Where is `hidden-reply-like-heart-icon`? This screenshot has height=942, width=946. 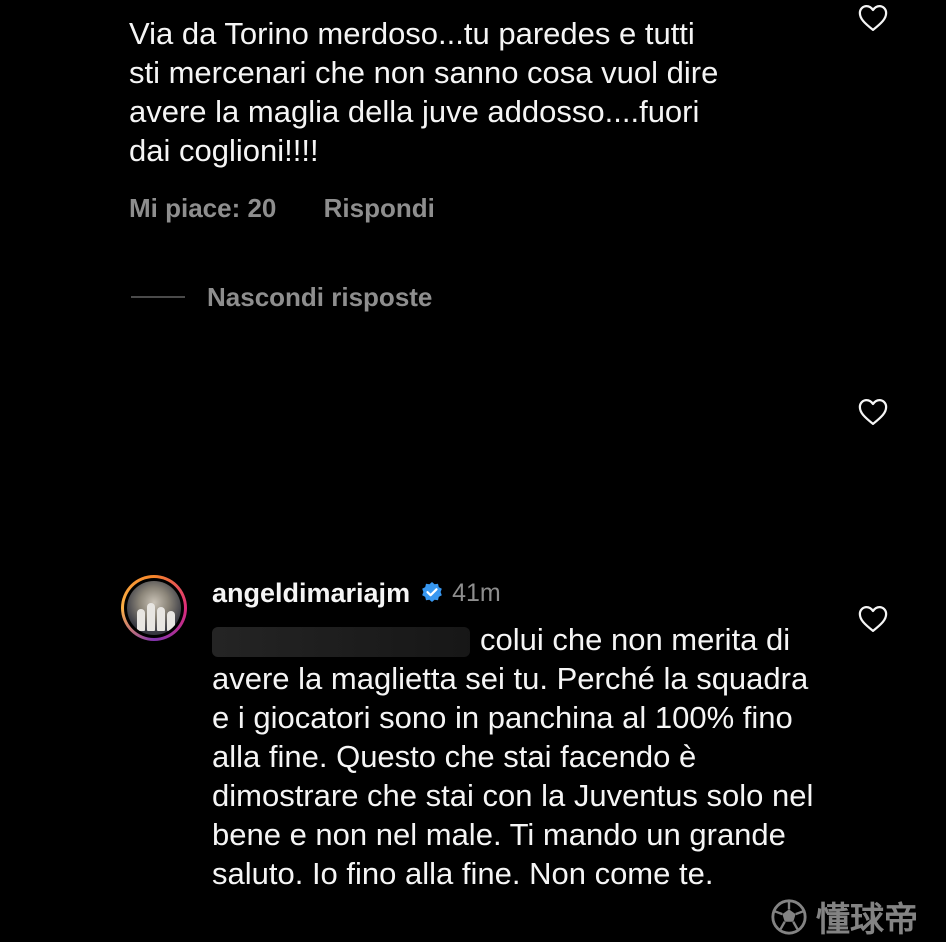
hidden-reply-like-heart-icon is located at coordinates (873, 412).